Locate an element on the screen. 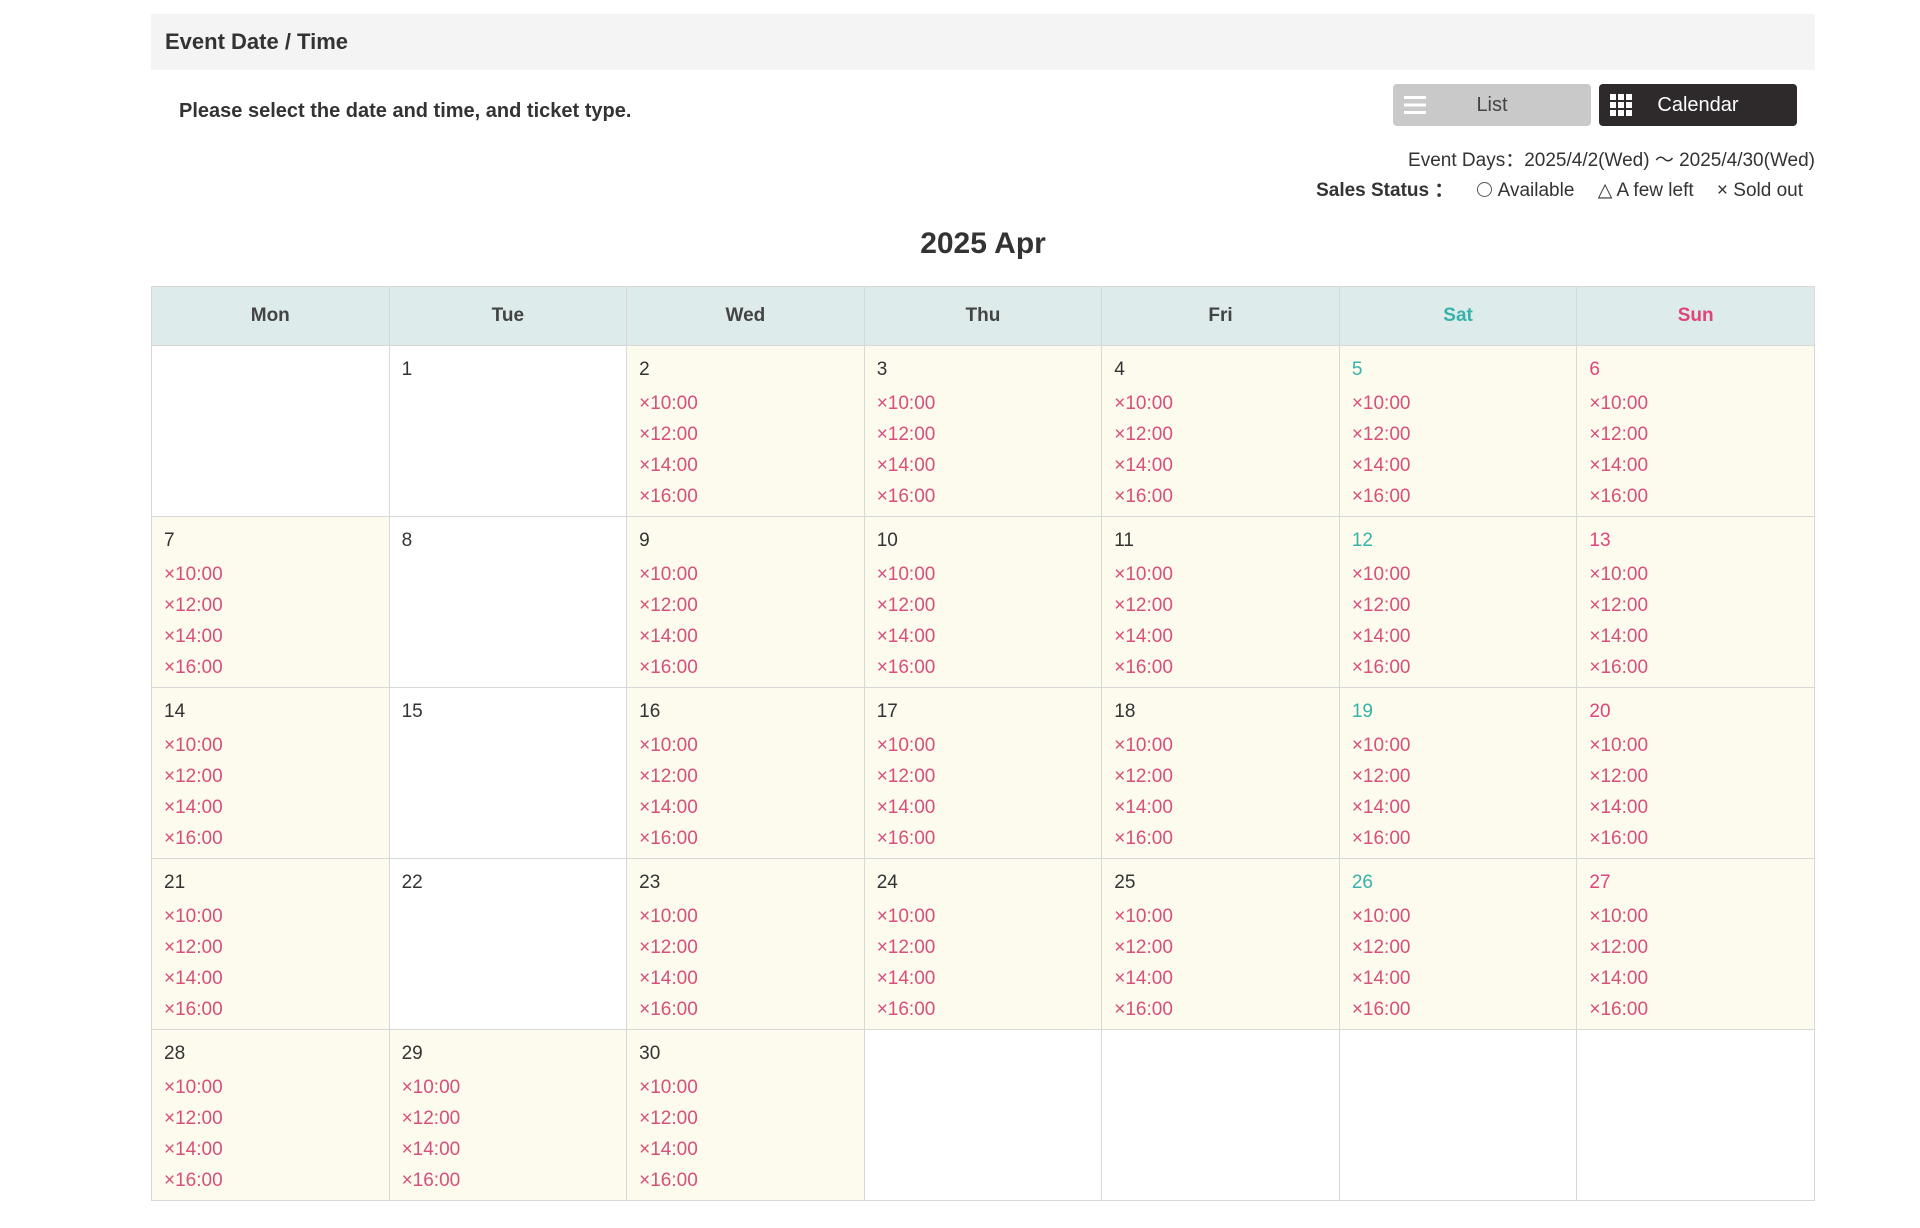 Image resolution: width=1920 pixels, height=1228 pixels. calendar-day-cell: 9 ×10:00 ×12:00 ×14:00 ×16:00 is located at coordinates (745, 602).